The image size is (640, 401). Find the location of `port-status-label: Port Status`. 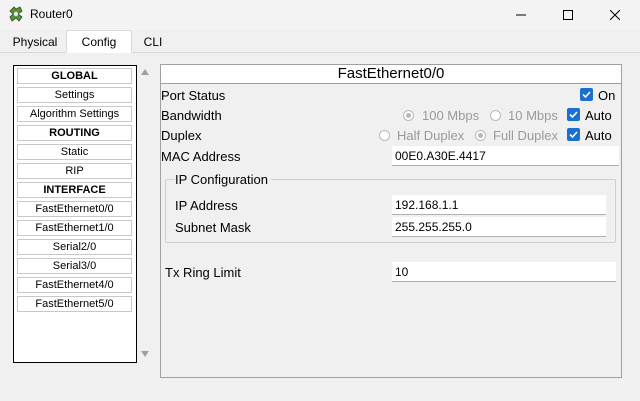

port-status-label: Port Status is located at coordinates (193, 95).